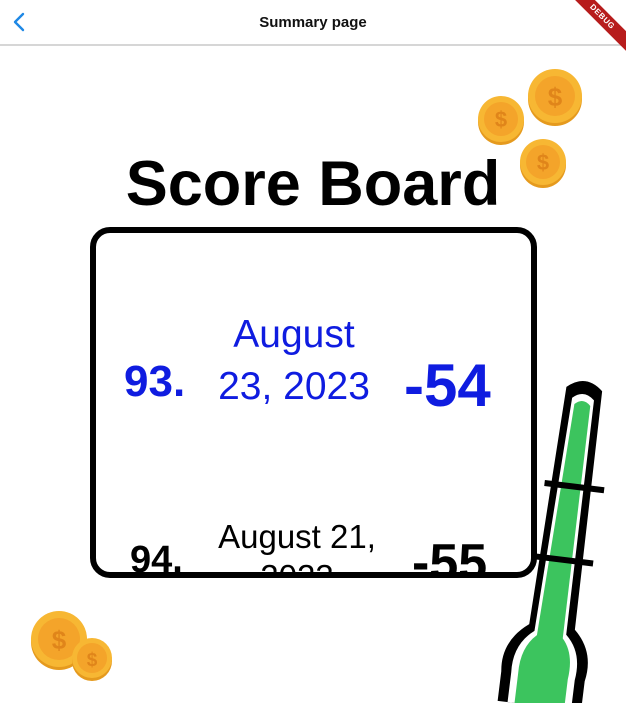 This screenshot has width=626, height=703. I want to click on entry-date: August 23, 2023, so click(294, 360).